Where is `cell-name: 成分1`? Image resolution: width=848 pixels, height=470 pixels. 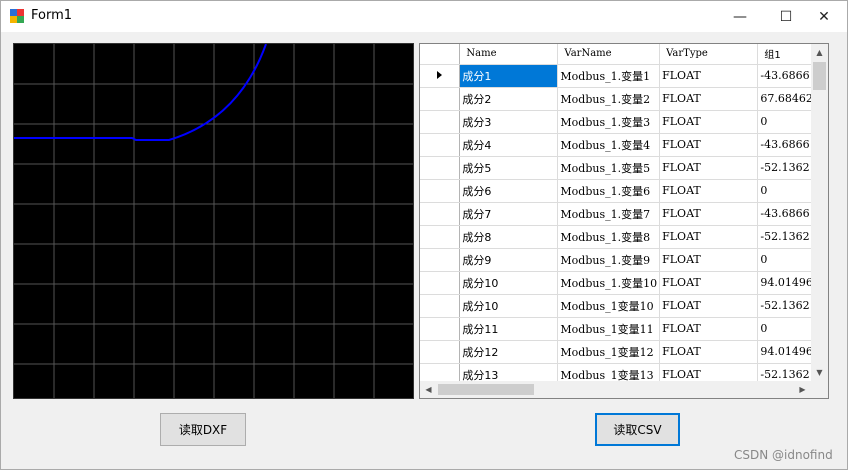
cell-name: 成分1 is located at coordinates (509, 76).